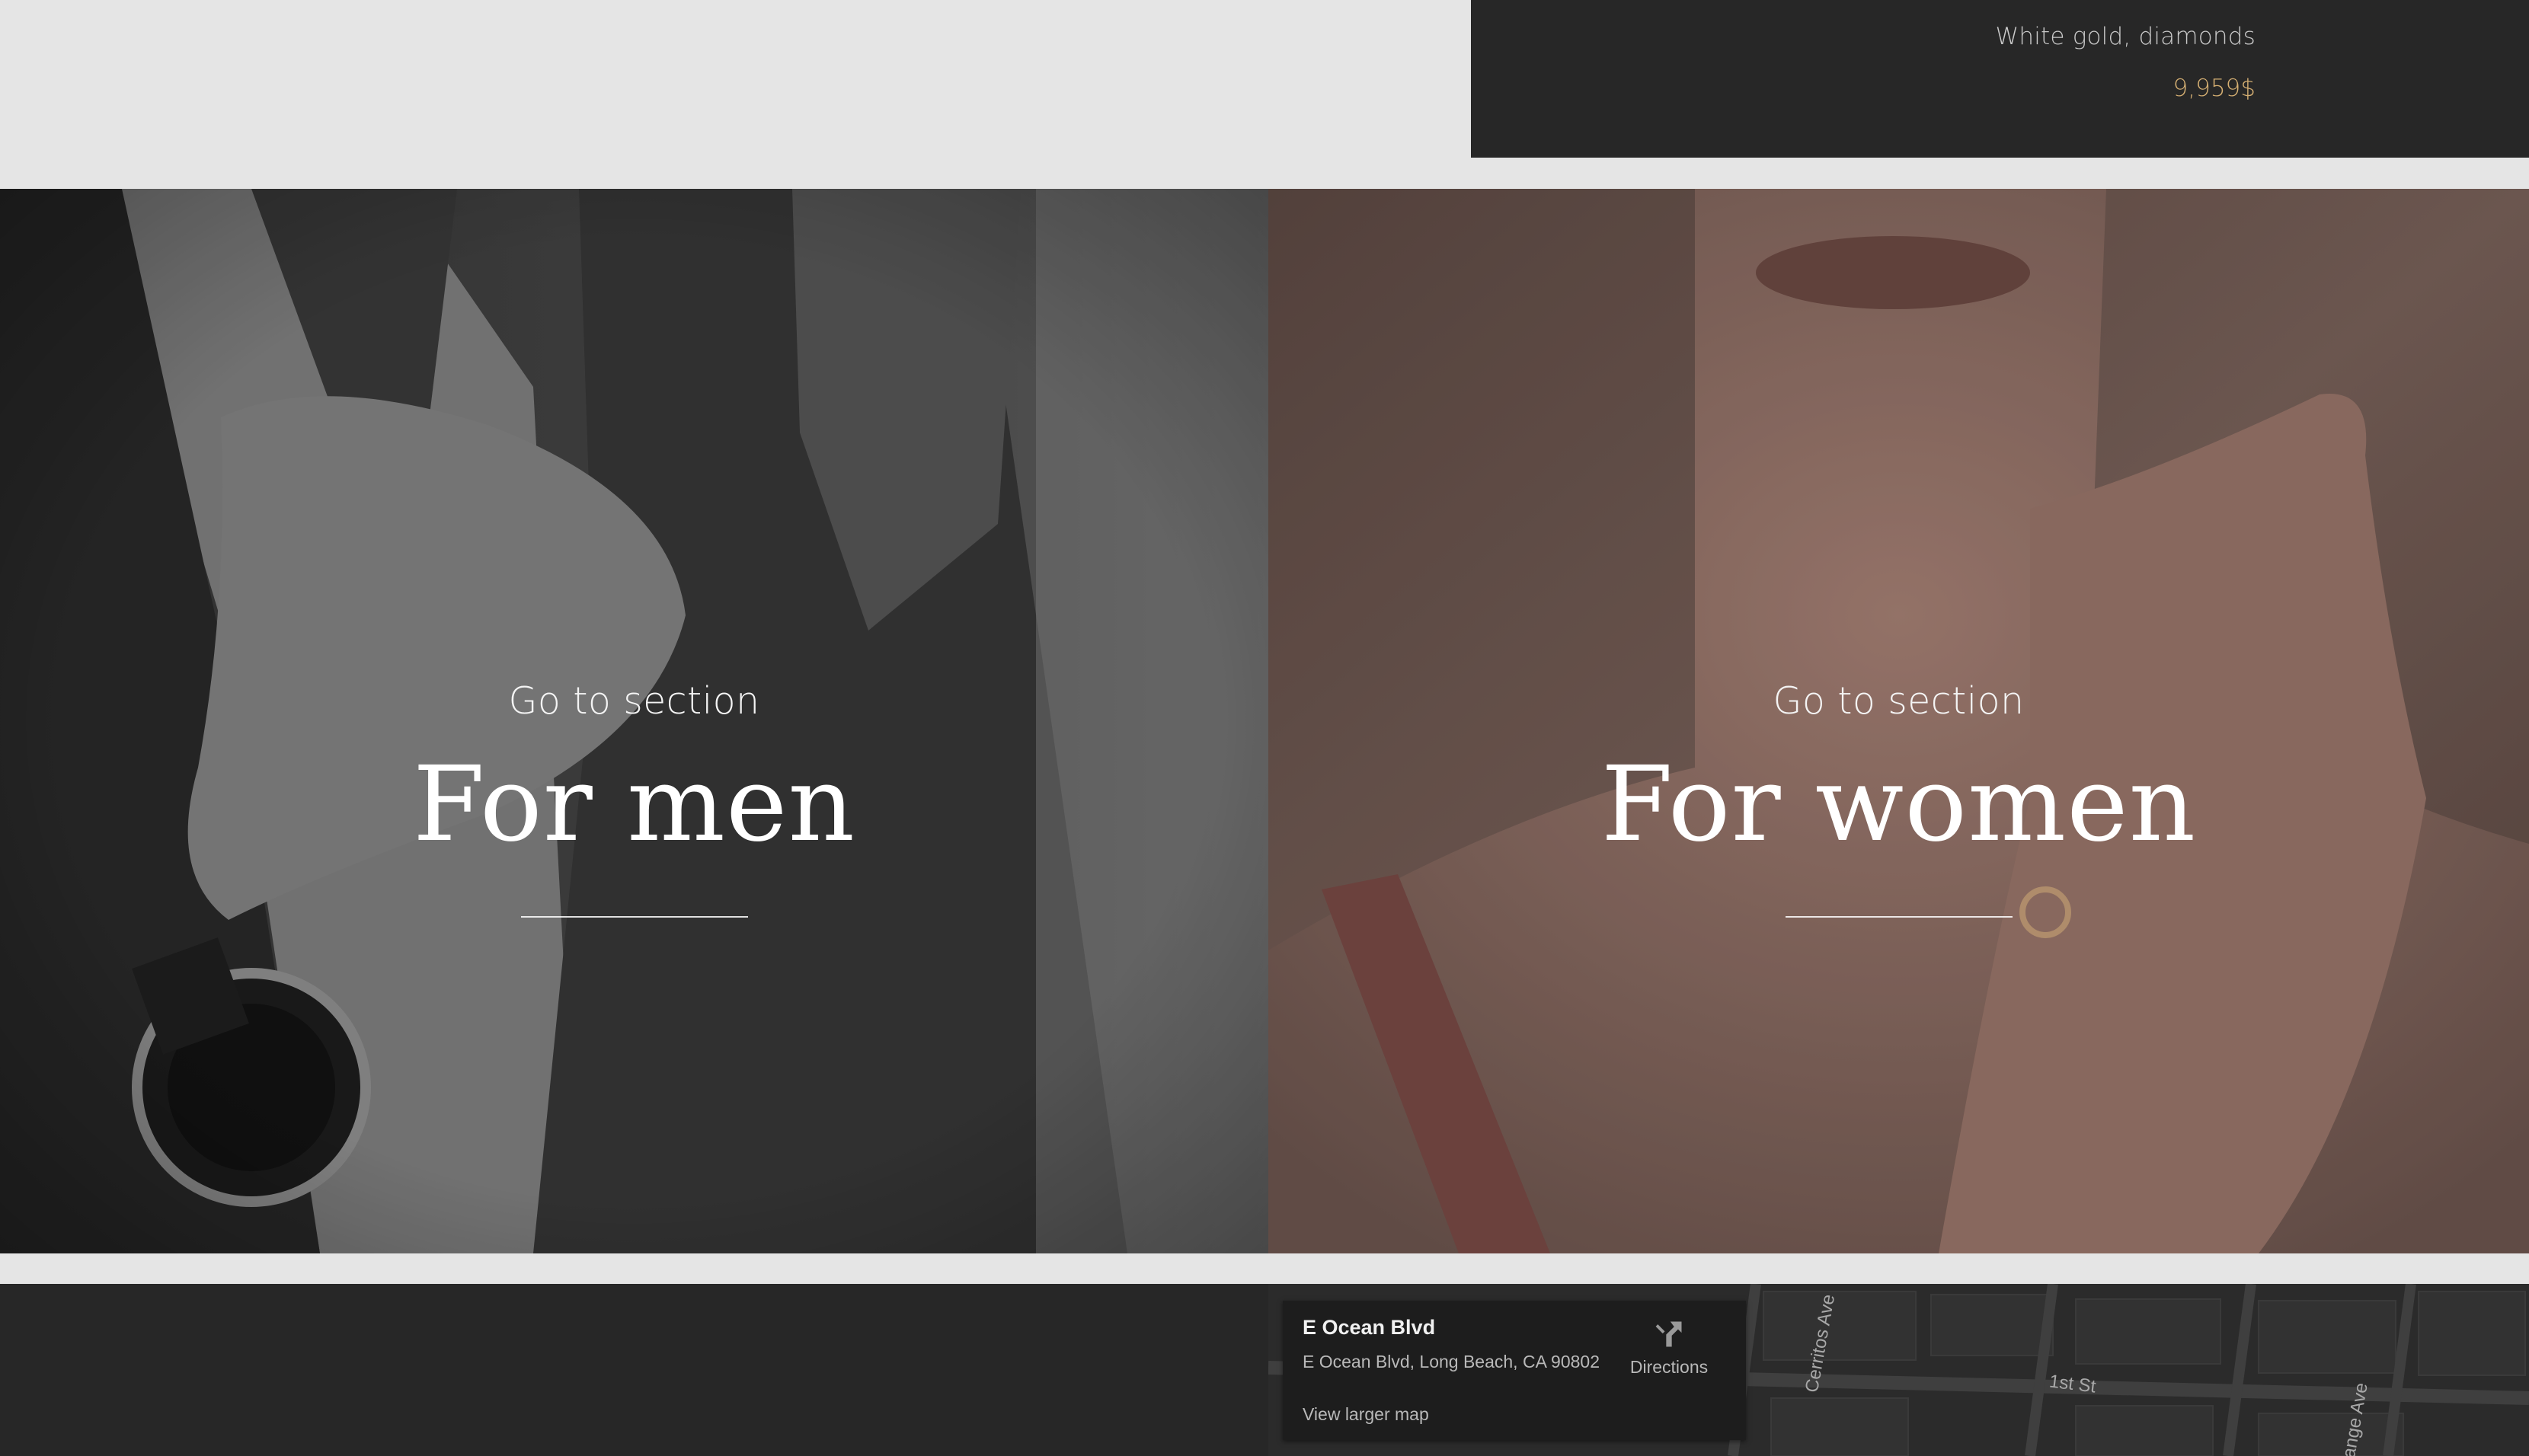 The height and width of the screenshot is (1456, 2529). I want to click on directions-button: Directions, so click(1669, 1347).